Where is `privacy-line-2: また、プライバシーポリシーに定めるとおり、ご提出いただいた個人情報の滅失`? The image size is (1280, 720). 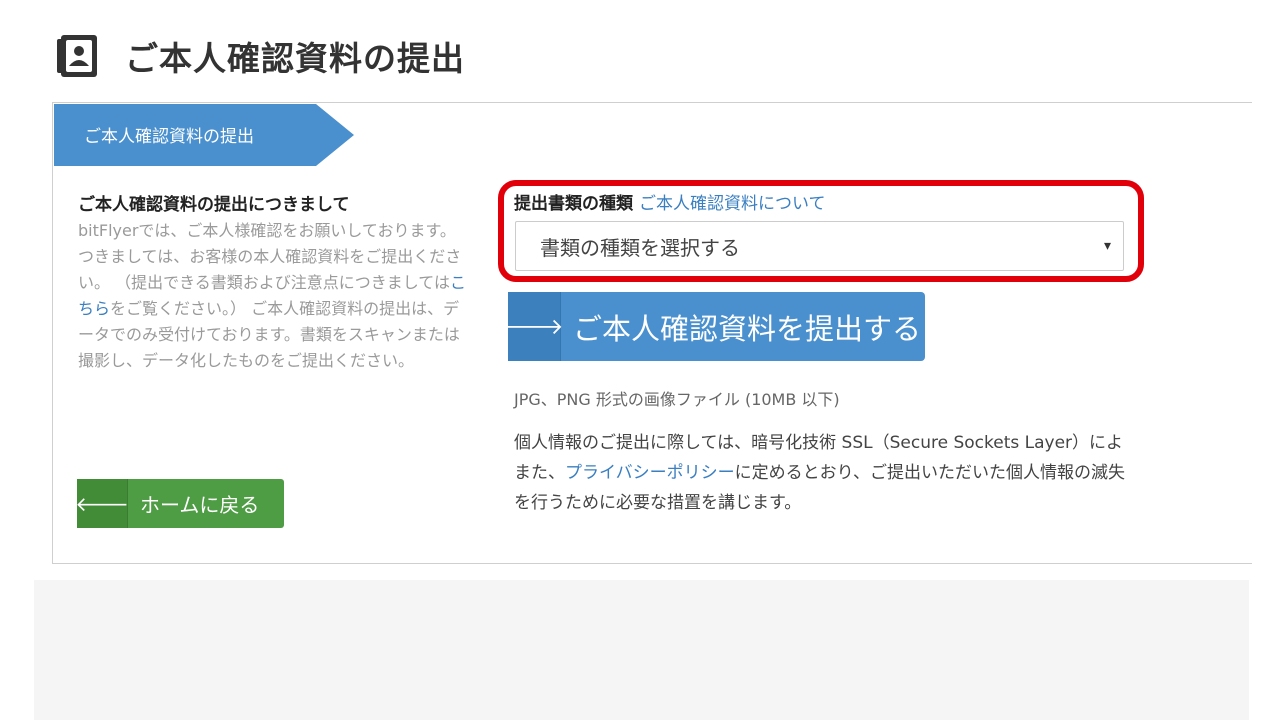 privacy-line-2: また、プライバシーポリシーに定めるとおり、ご提出いただいた個人情報の滅失 is located at coordinates (881, 473).